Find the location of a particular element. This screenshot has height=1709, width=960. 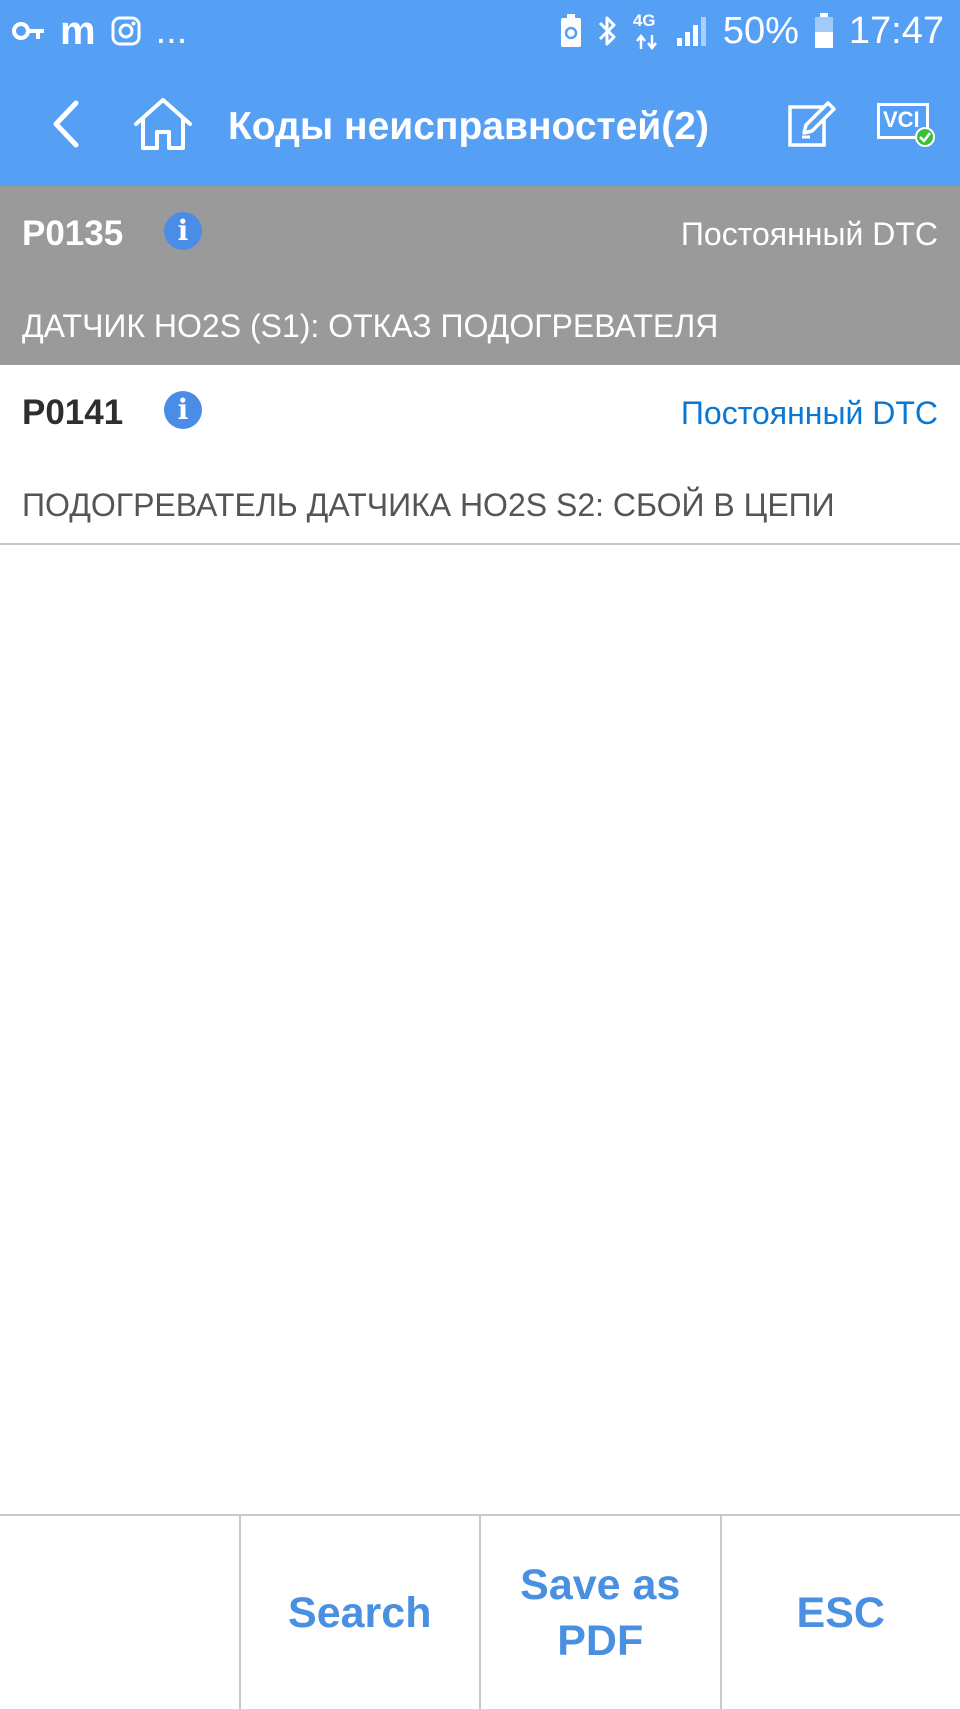

vci-status-button: VCI is located at coordinates (906, 124).